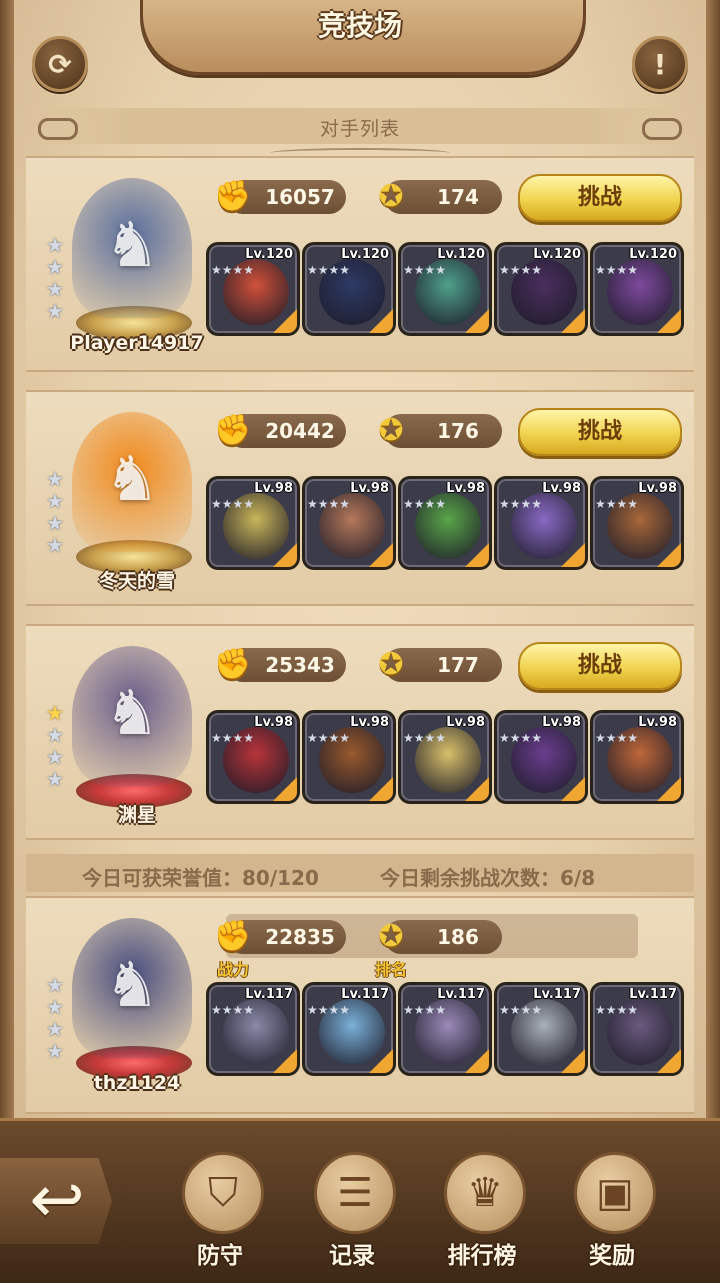  I want to click on player-avatar: ♞ ★ ★ ★ ★ thz1124, so click(132, 1003).